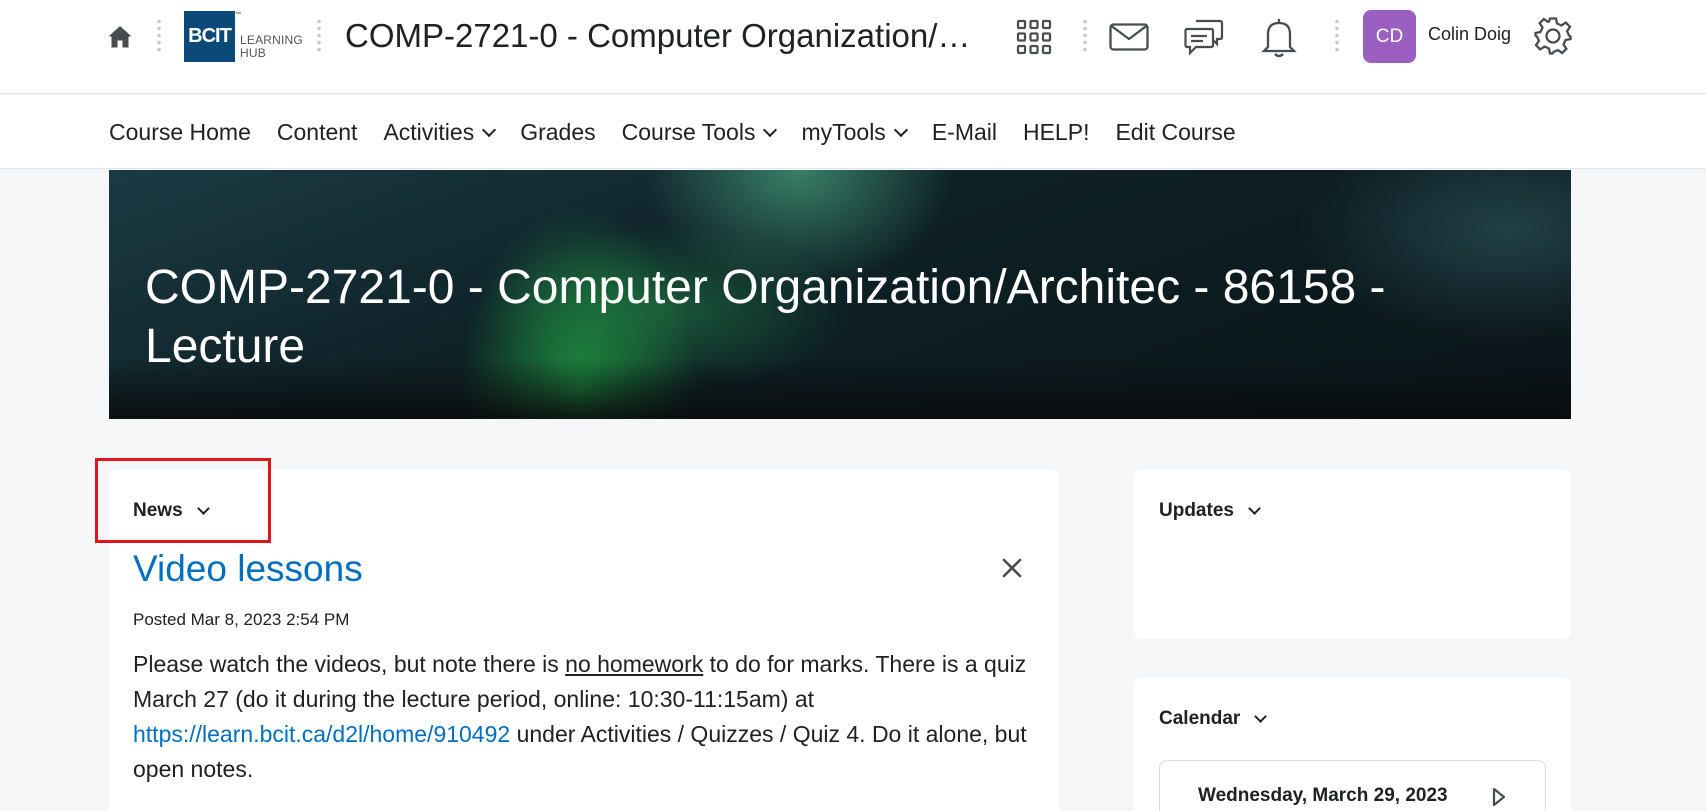  Describe the element at coordinates (1129, 37) in the screenshot. I see `mail-icon` at that location.